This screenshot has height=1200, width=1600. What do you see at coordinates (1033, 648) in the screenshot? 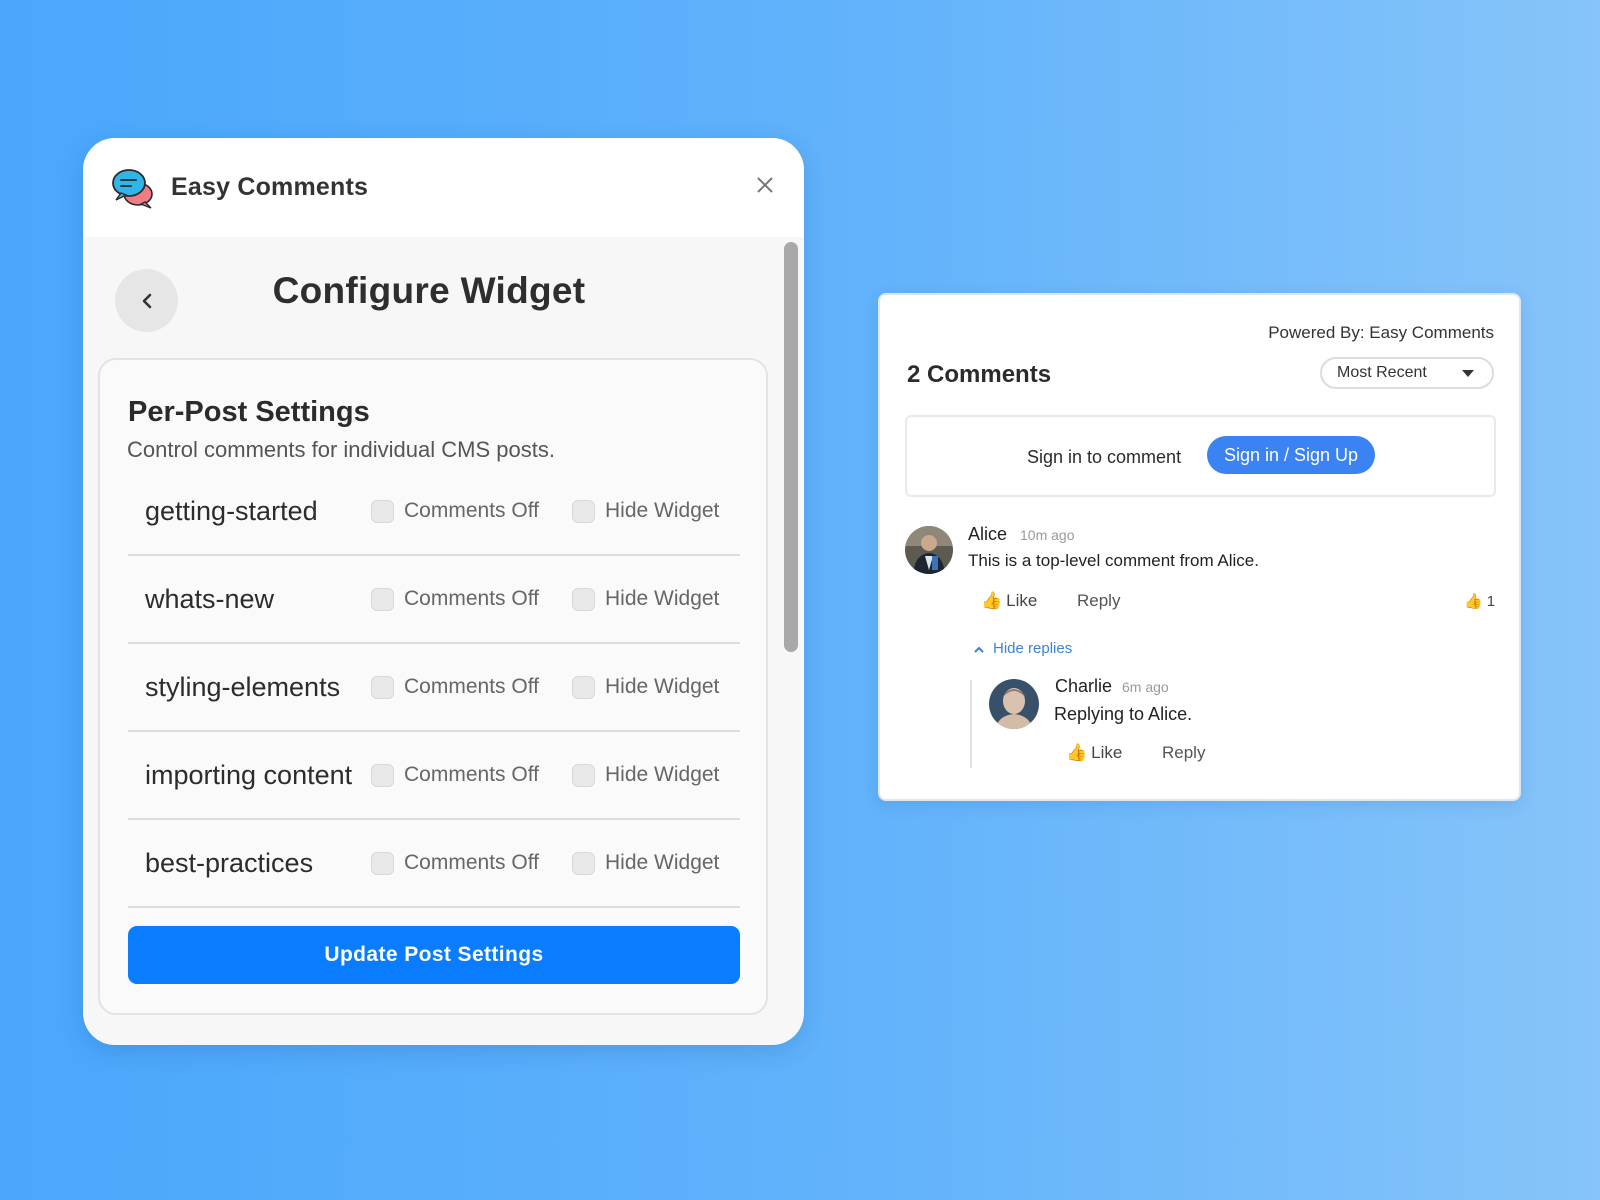
I see `hide-replies-label: Hide replies` at bounding box center [1033, 648].